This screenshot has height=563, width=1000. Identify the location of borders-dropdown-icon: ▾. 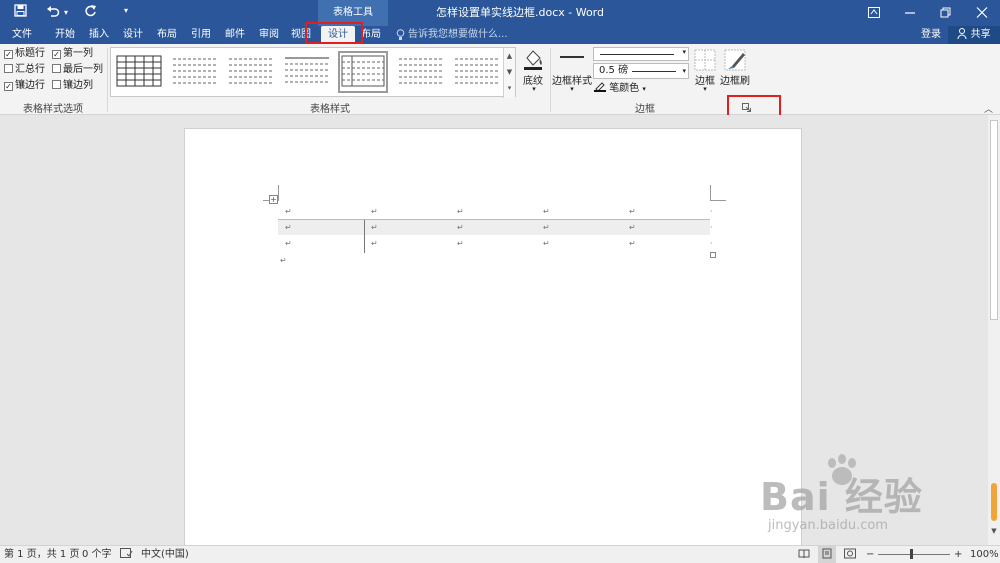
(705, 89).